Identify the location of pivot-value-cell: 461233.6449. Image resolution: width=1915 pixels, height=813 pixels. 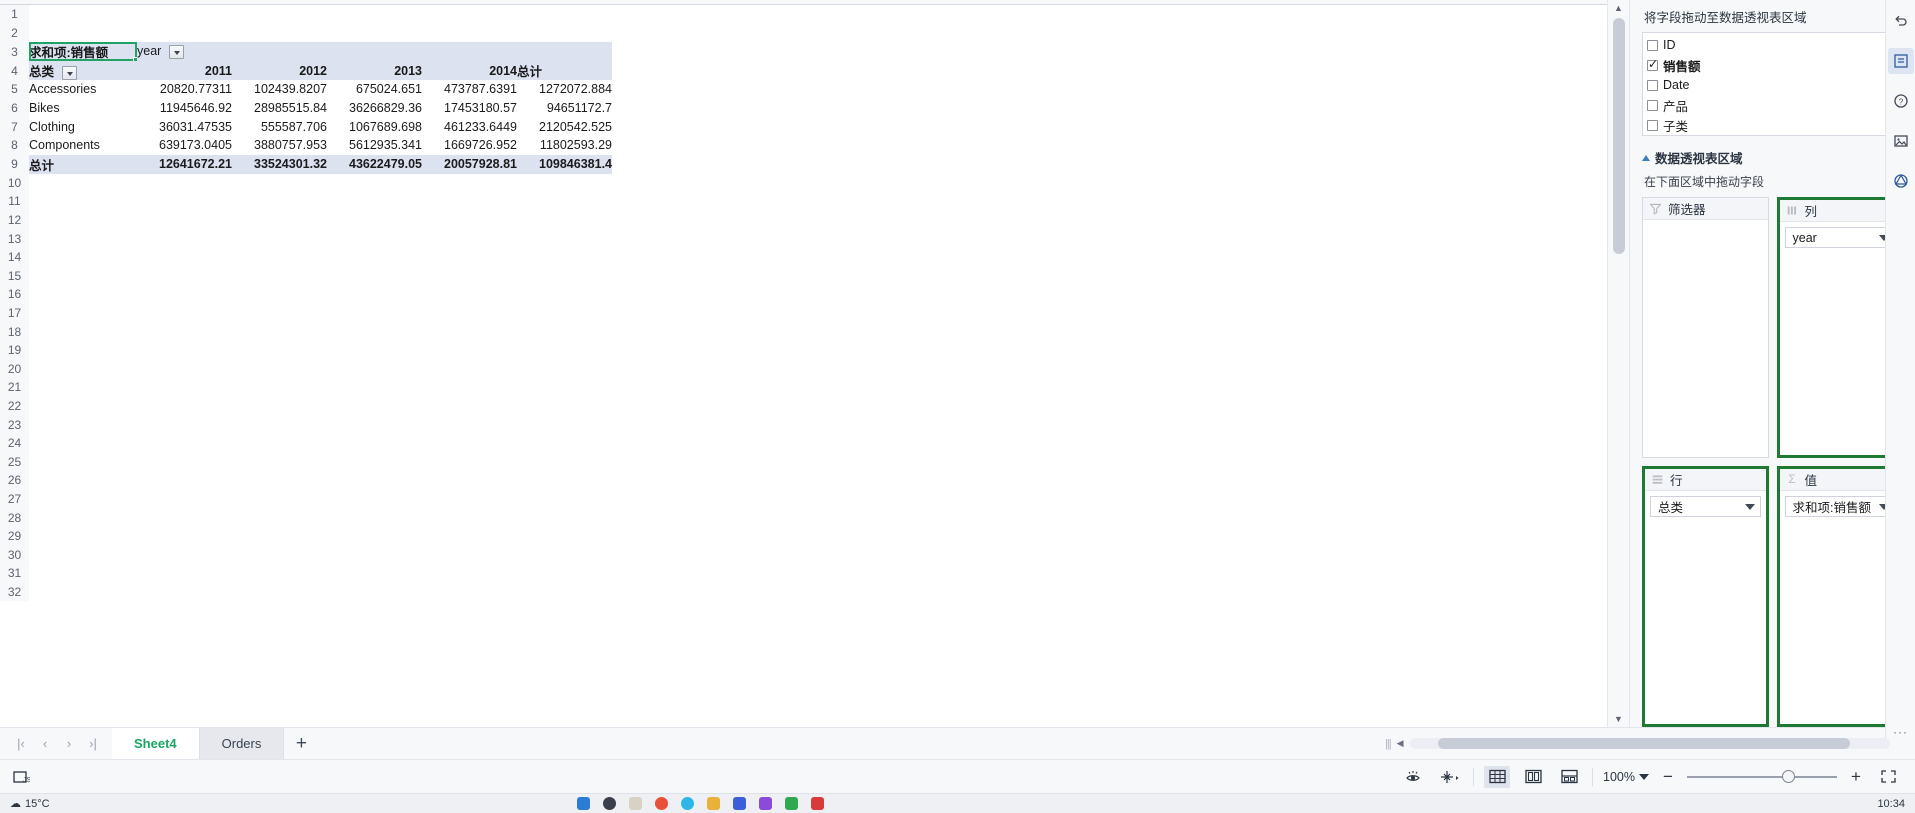
(469, 126).